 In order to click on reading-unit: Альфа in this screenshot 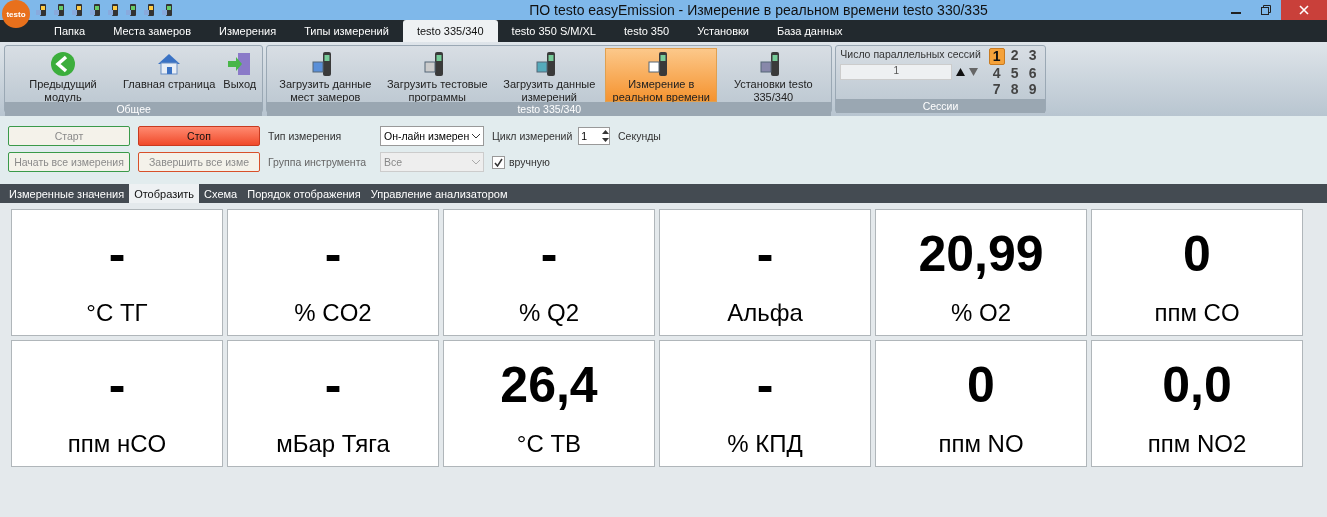, I will do `click(765, 313)`.